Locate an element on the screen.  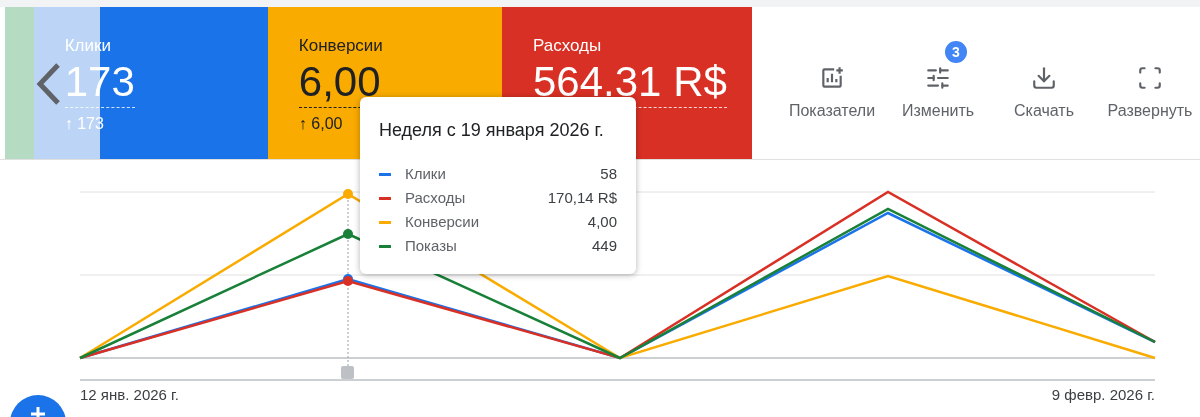
back-chevron-icon is located at coordinates (48, 84).